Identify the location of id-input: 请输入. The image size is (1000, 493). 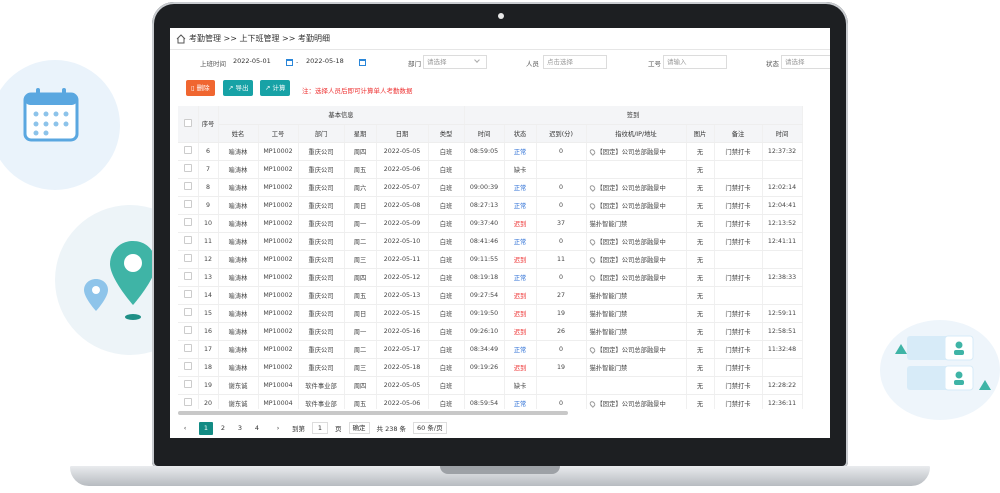
(695, 62).